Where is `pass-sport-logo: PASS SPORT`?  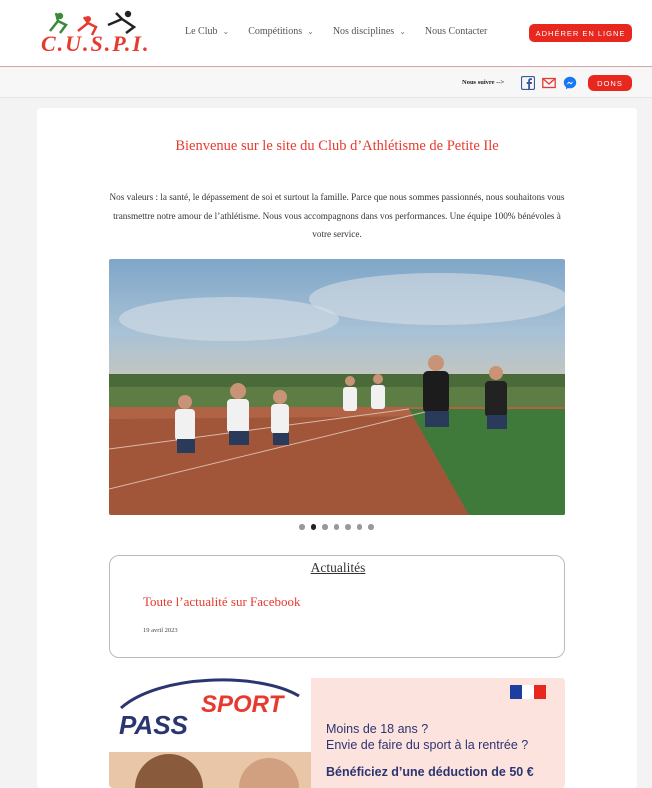
pass-sport-logo: PASS SPORT is located at coordinates (210, 733).